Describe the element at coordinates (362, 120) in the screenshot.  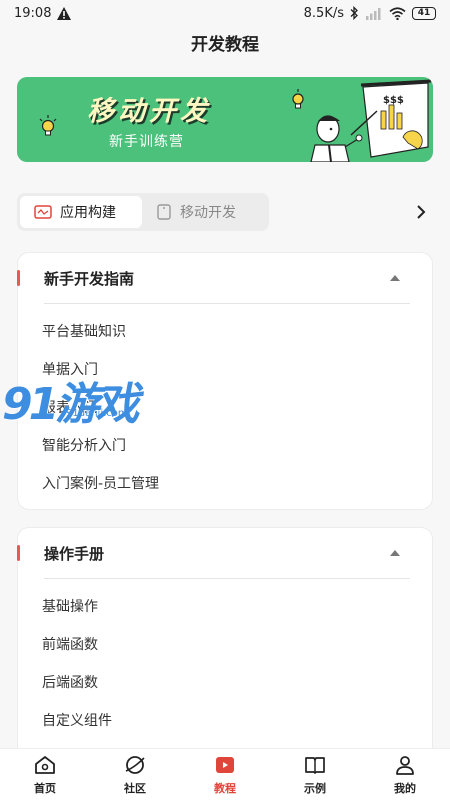
I see `teacher-illustration-icon: $$$` at that location.